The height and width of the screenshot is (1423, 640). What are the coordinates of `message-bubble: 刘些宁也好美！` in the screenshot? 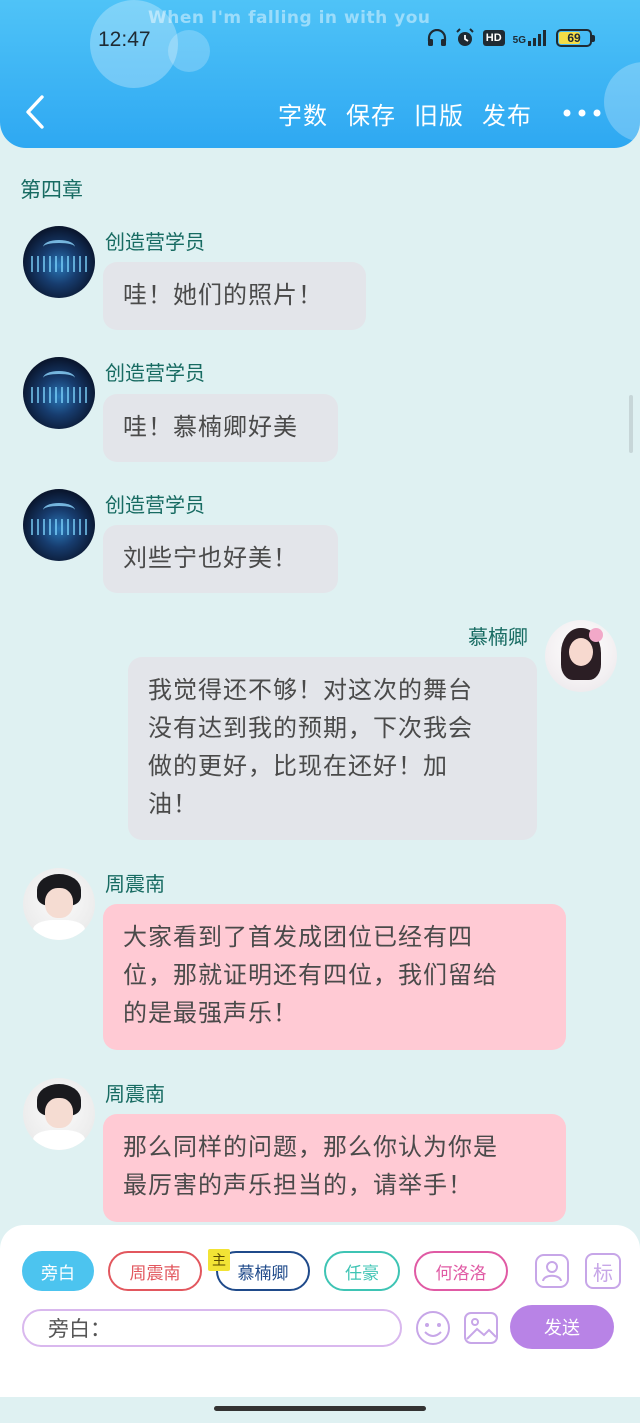 It's located at (220, 559).